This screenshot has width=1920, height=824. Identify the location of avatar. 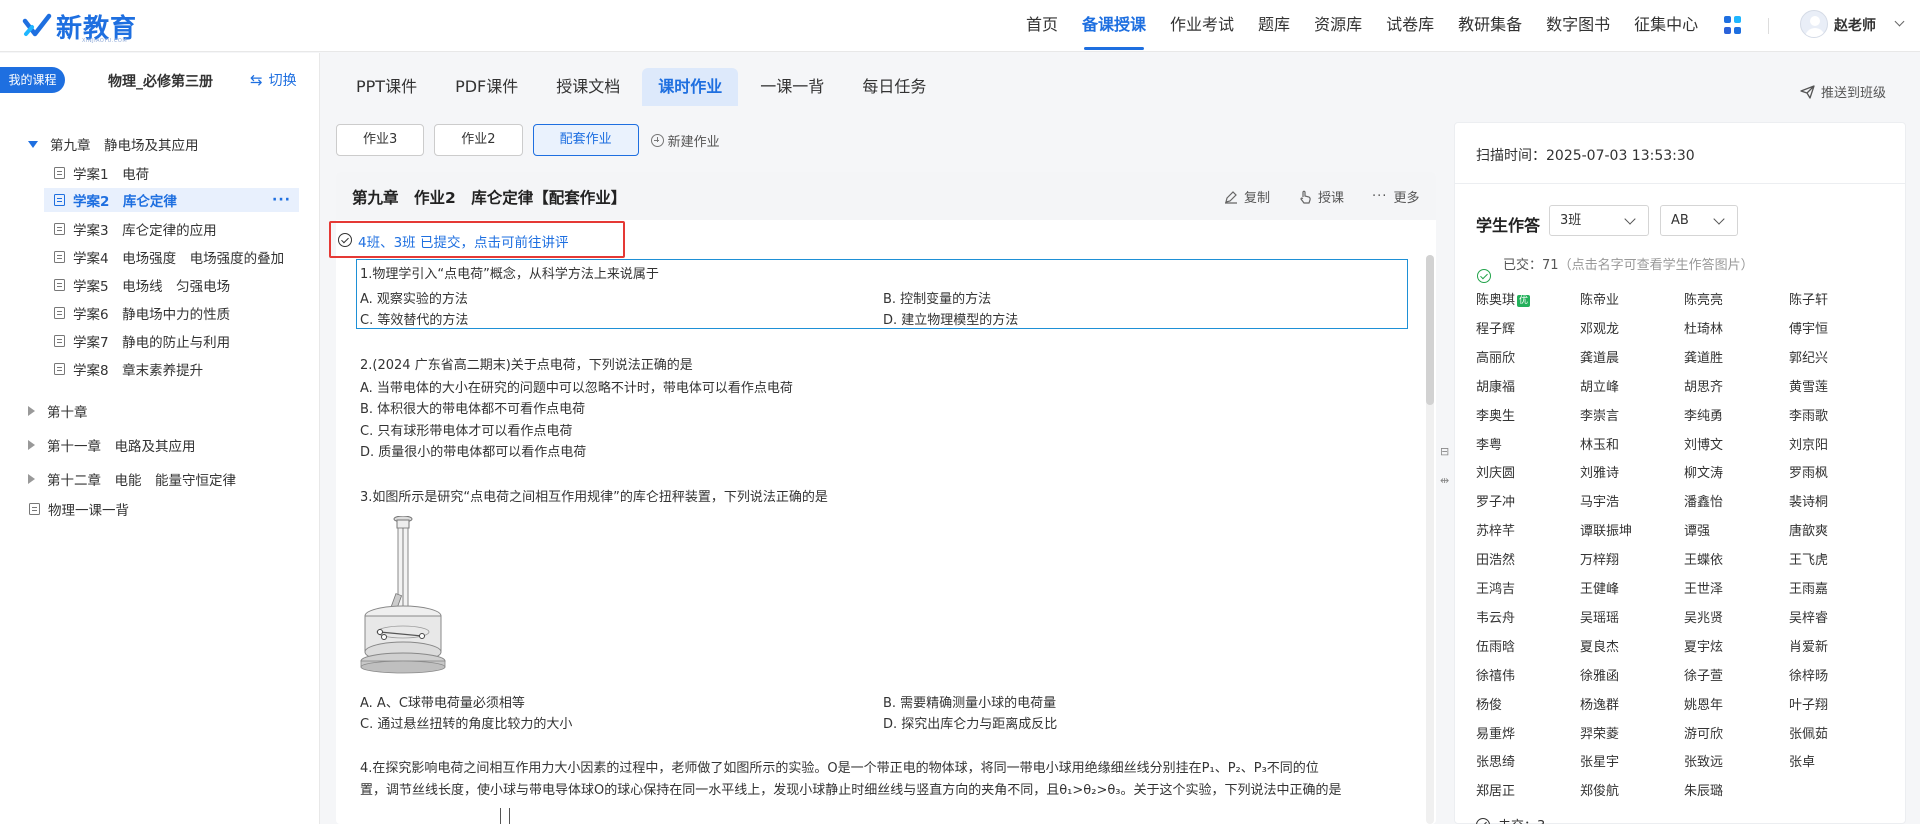
(1814, 24).